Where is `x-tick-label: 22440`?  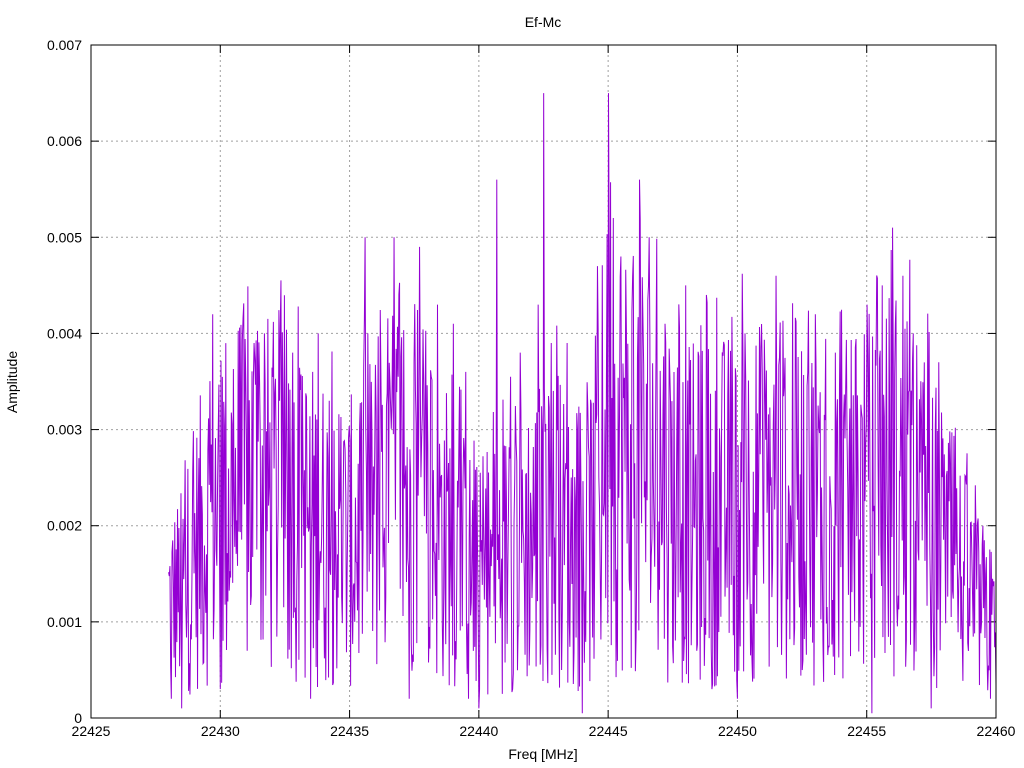
x-tick-label: 22440 is located at coordinates (478, 731).